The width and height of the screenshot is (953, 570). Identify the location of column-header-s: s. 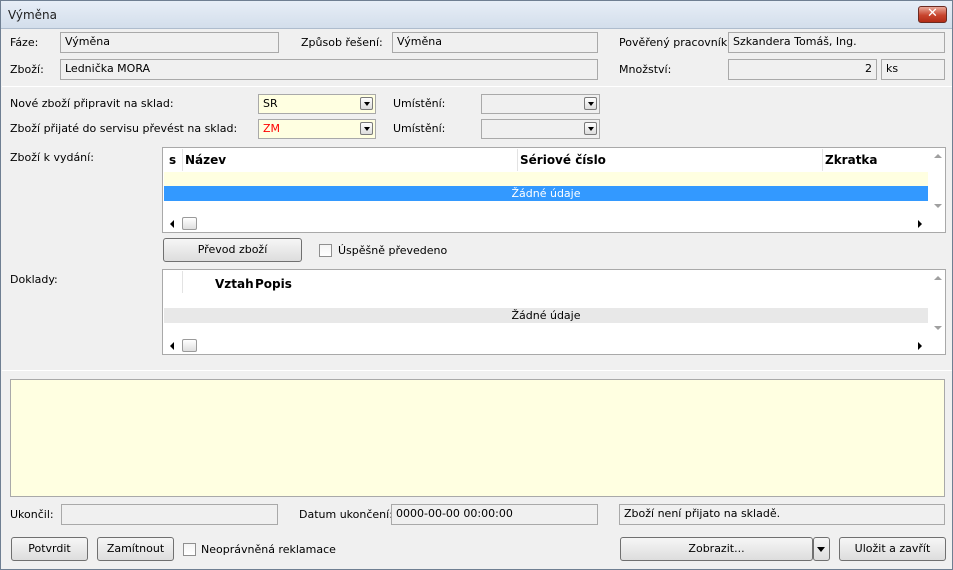
(172, 160).